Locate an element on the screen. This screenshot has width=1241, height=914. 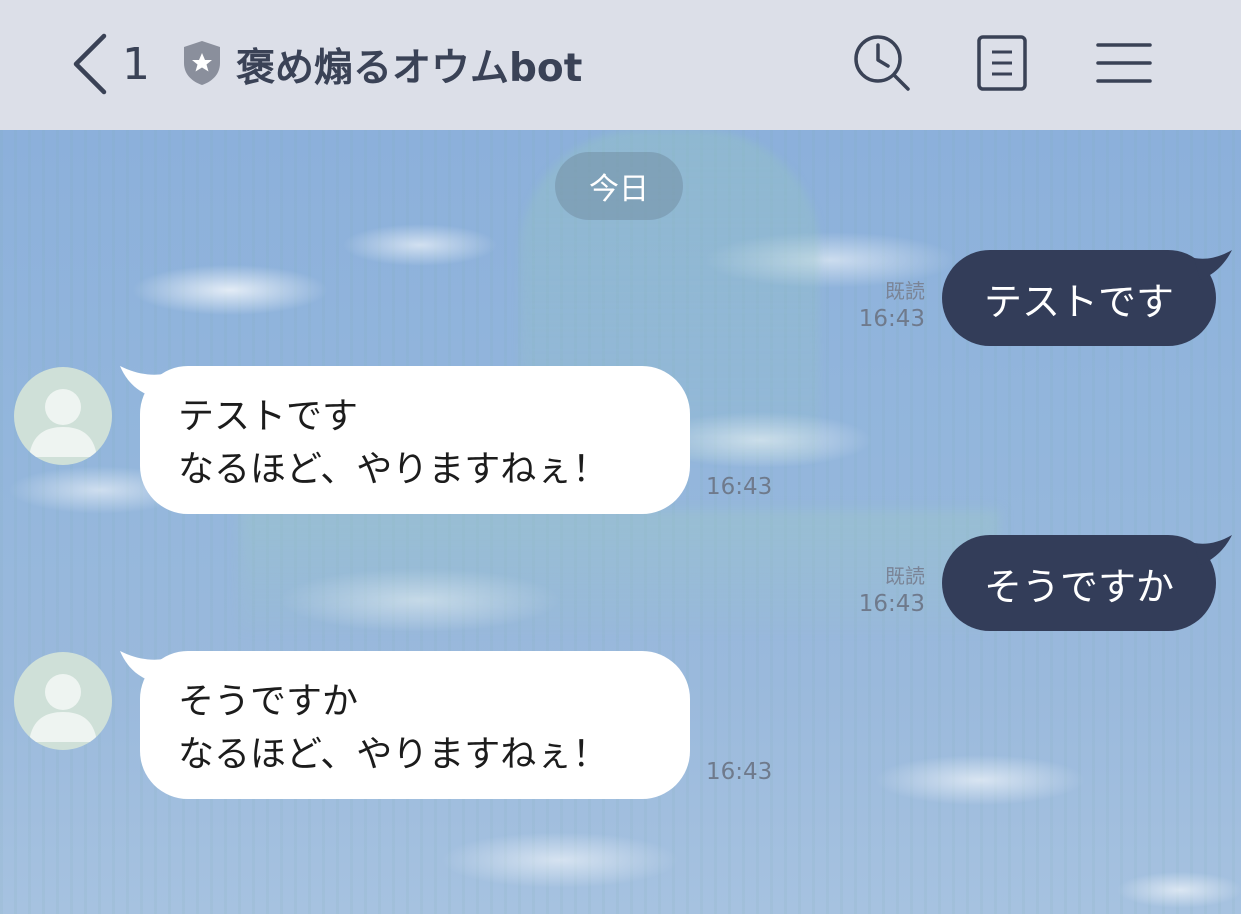
incoming-message-bubble: そうですか なるほど、やりますねぇ！ is located at coordinates (405, 725).